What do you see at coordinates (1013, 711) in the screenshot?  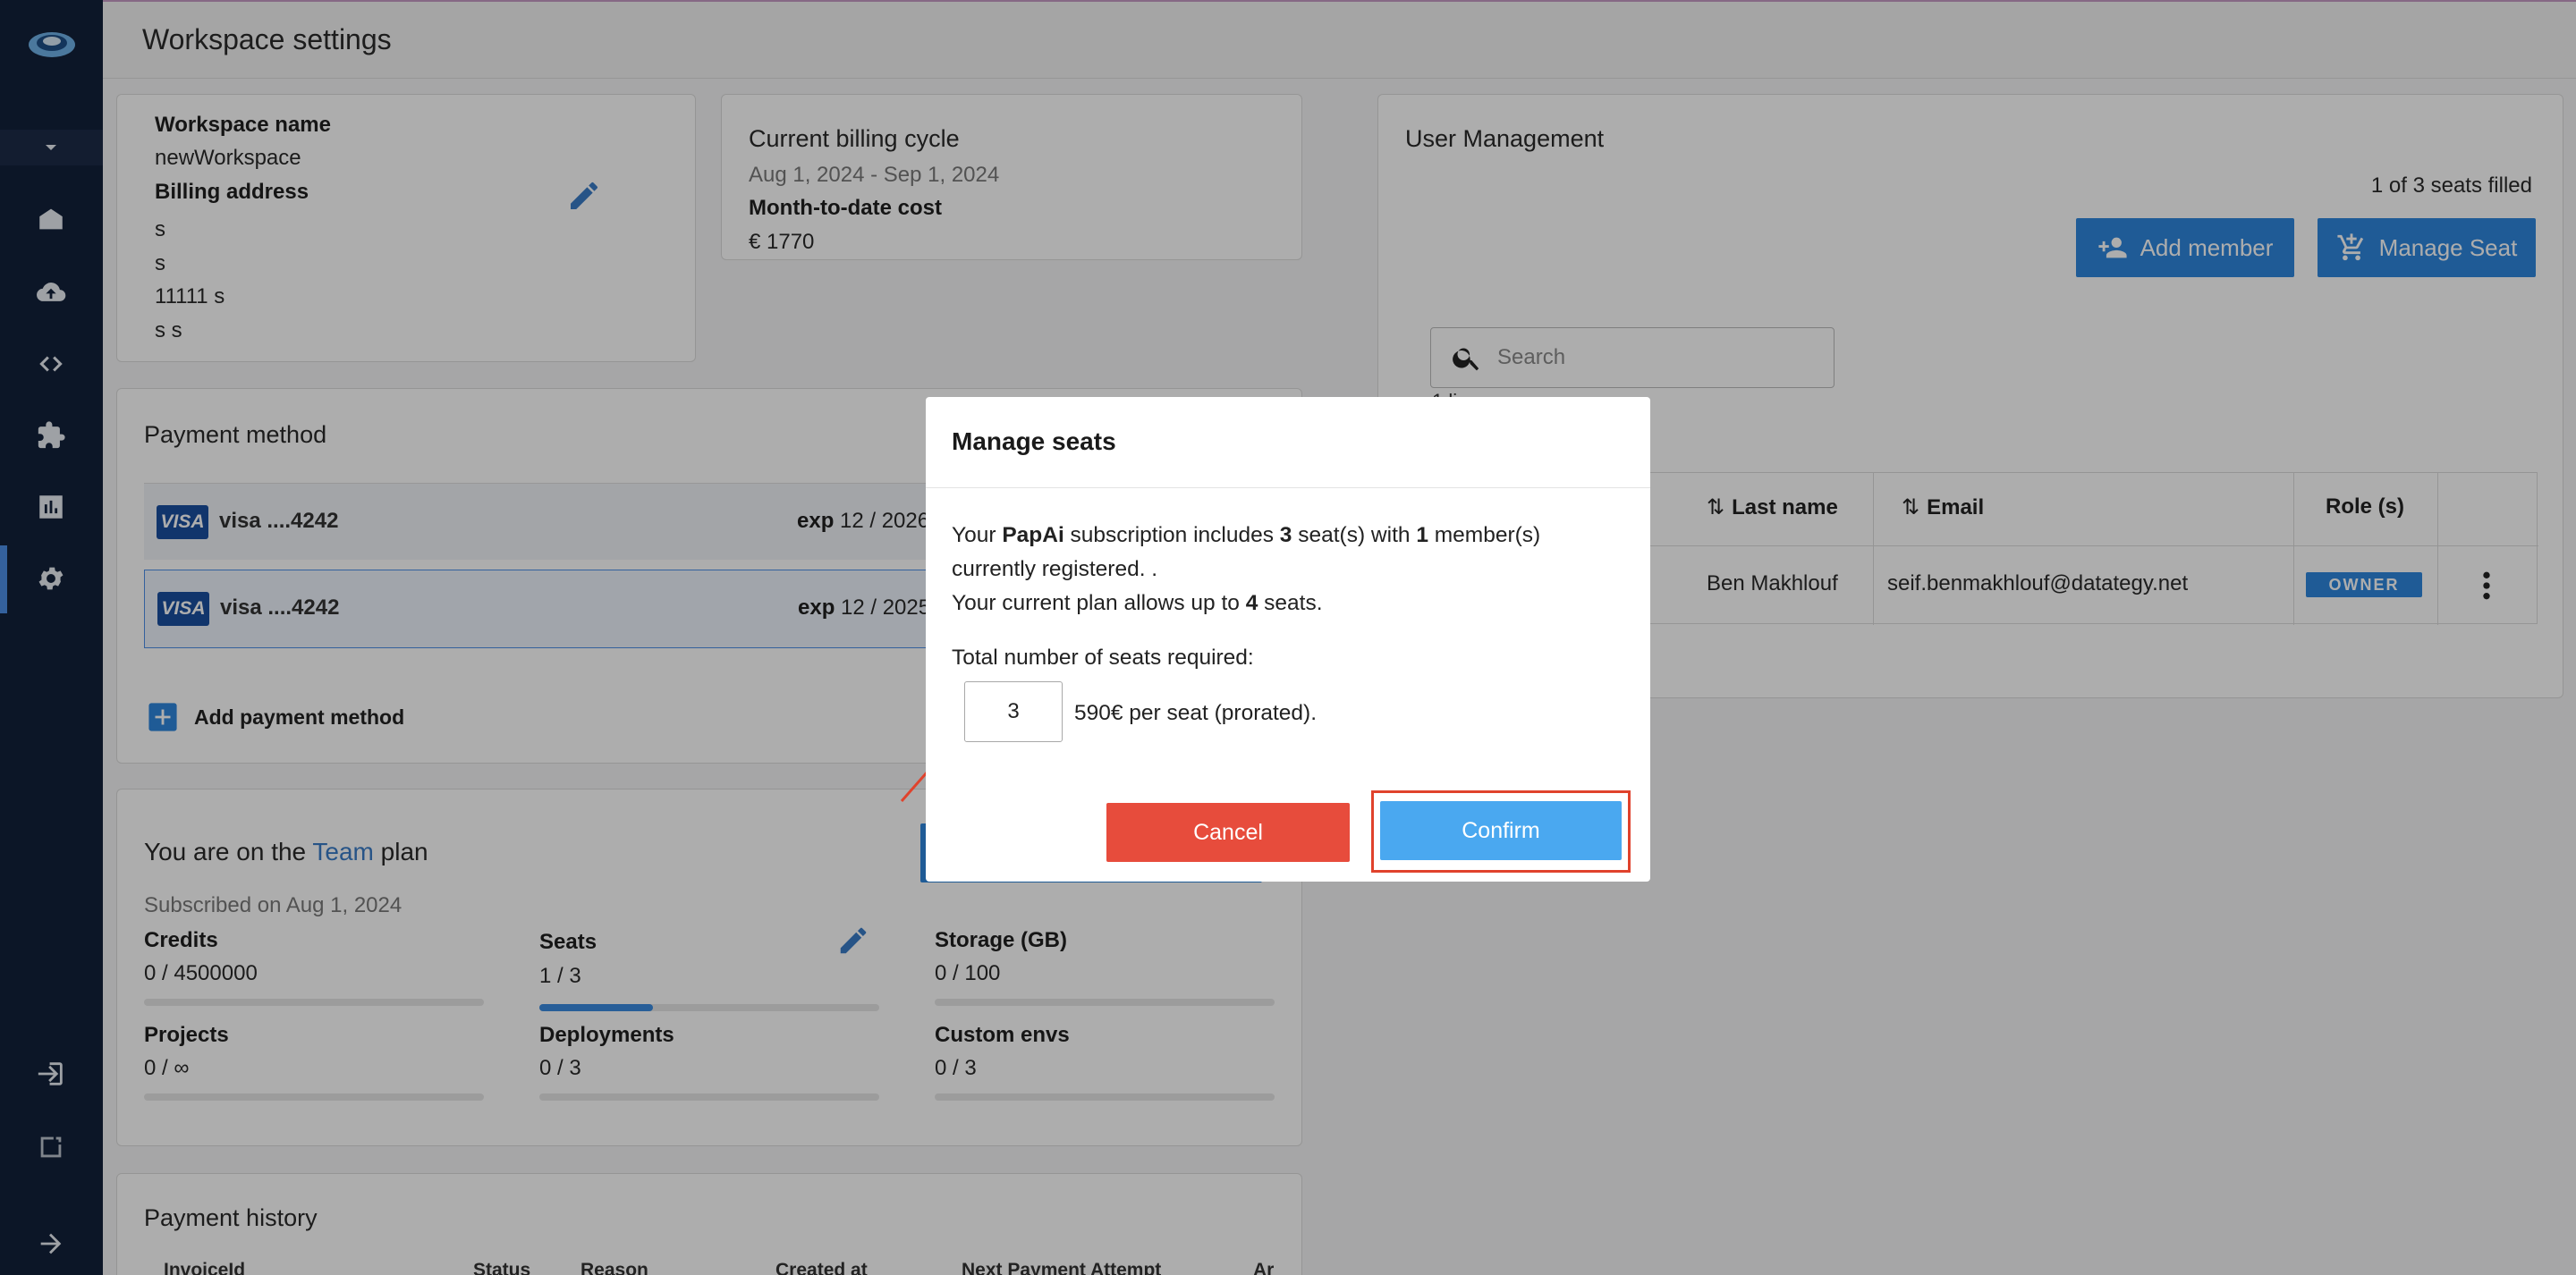 I see `seats-input: 3` at bounding box center [1013, 711].